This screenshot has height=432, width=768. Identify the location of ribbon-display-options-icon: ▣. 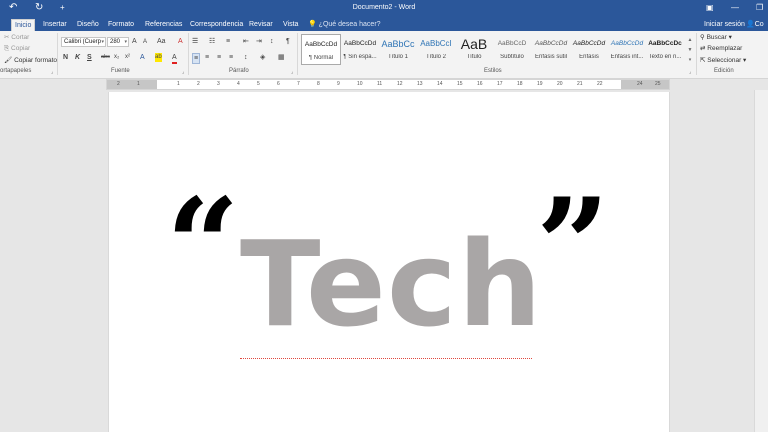
(710, 7).